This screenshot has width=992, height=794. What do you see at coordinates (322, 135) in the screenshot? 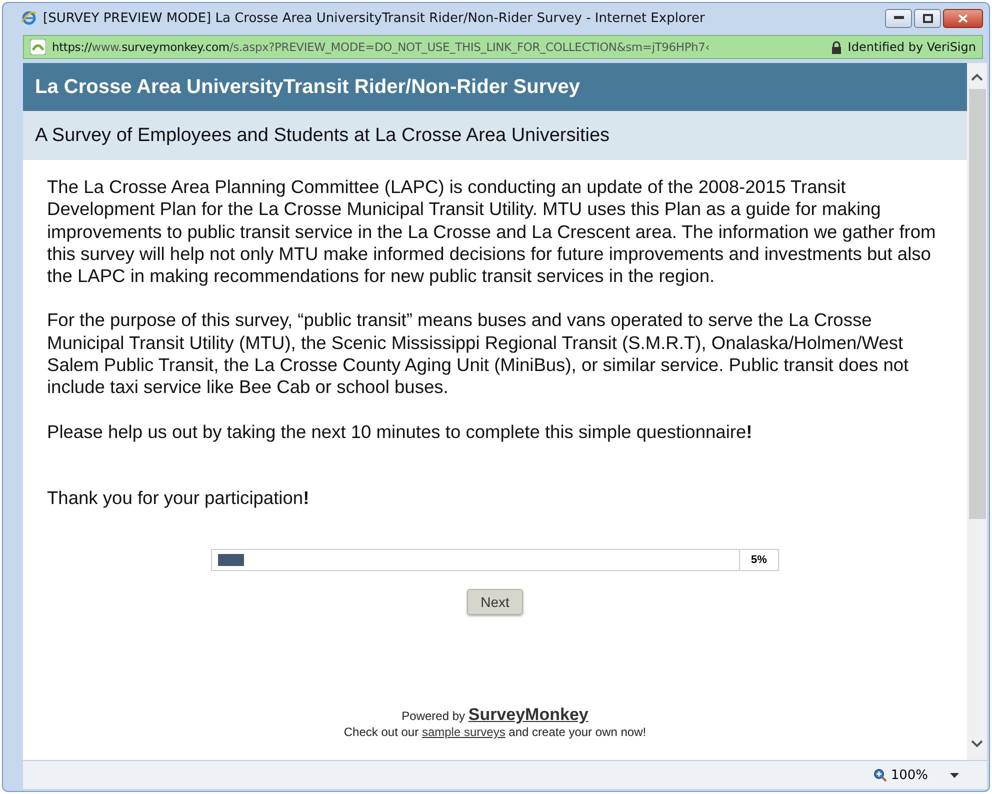
I see `survey-subtitle: A Survey of Employees and Students at La Crosse Area Universities` at bounding box center [322, 135].